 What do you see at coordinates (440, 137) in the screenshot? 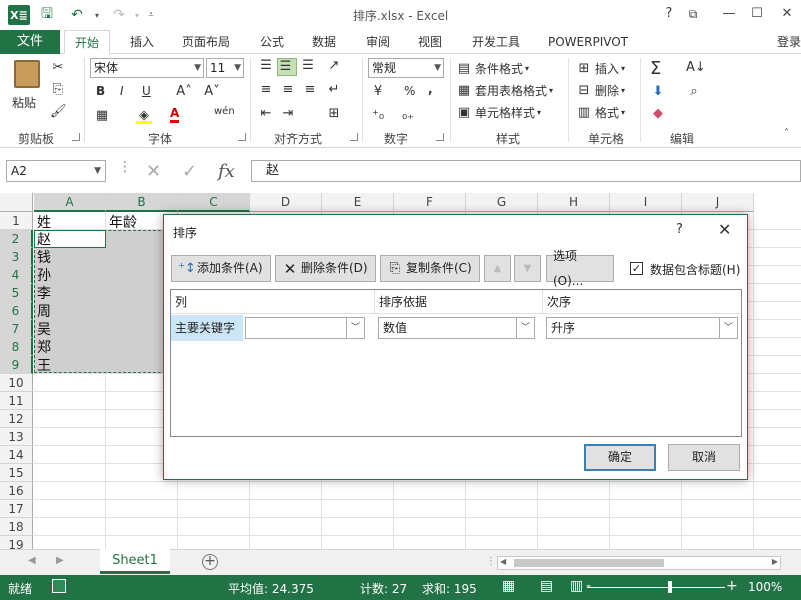
I see `number-launcher-icon` at bounding box center [440, 137].